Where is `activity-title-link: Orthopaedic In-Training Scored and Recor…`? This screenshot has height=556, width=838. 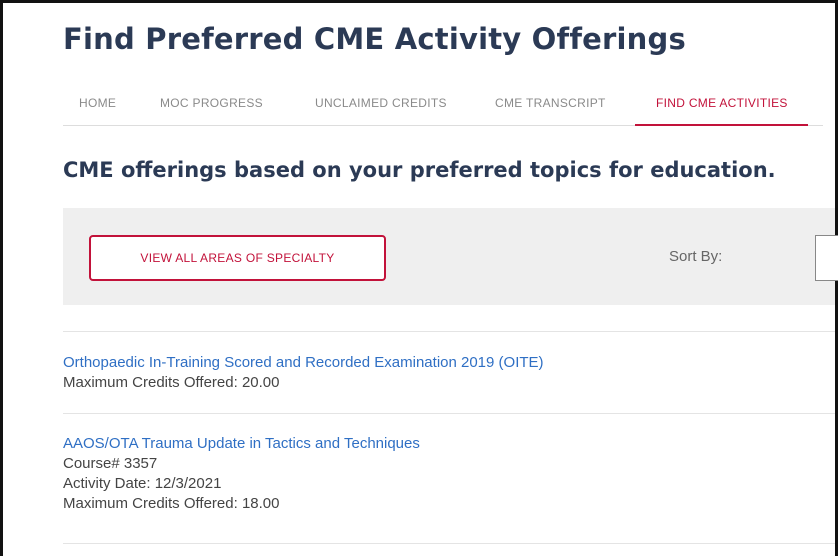
activity-title-link: Orthopaedic In-Training Scored and Recor… is located at coordinates (443, 363).